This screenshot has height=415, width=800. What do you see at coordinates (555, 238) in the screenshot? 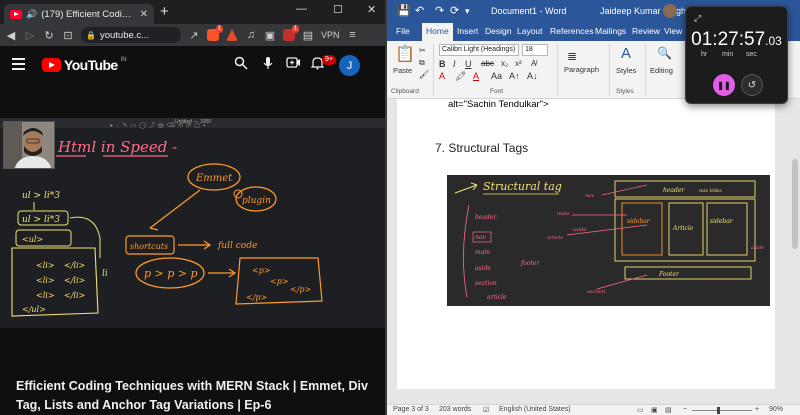
I see `svg-text: article` at bounding box center [555, 238].